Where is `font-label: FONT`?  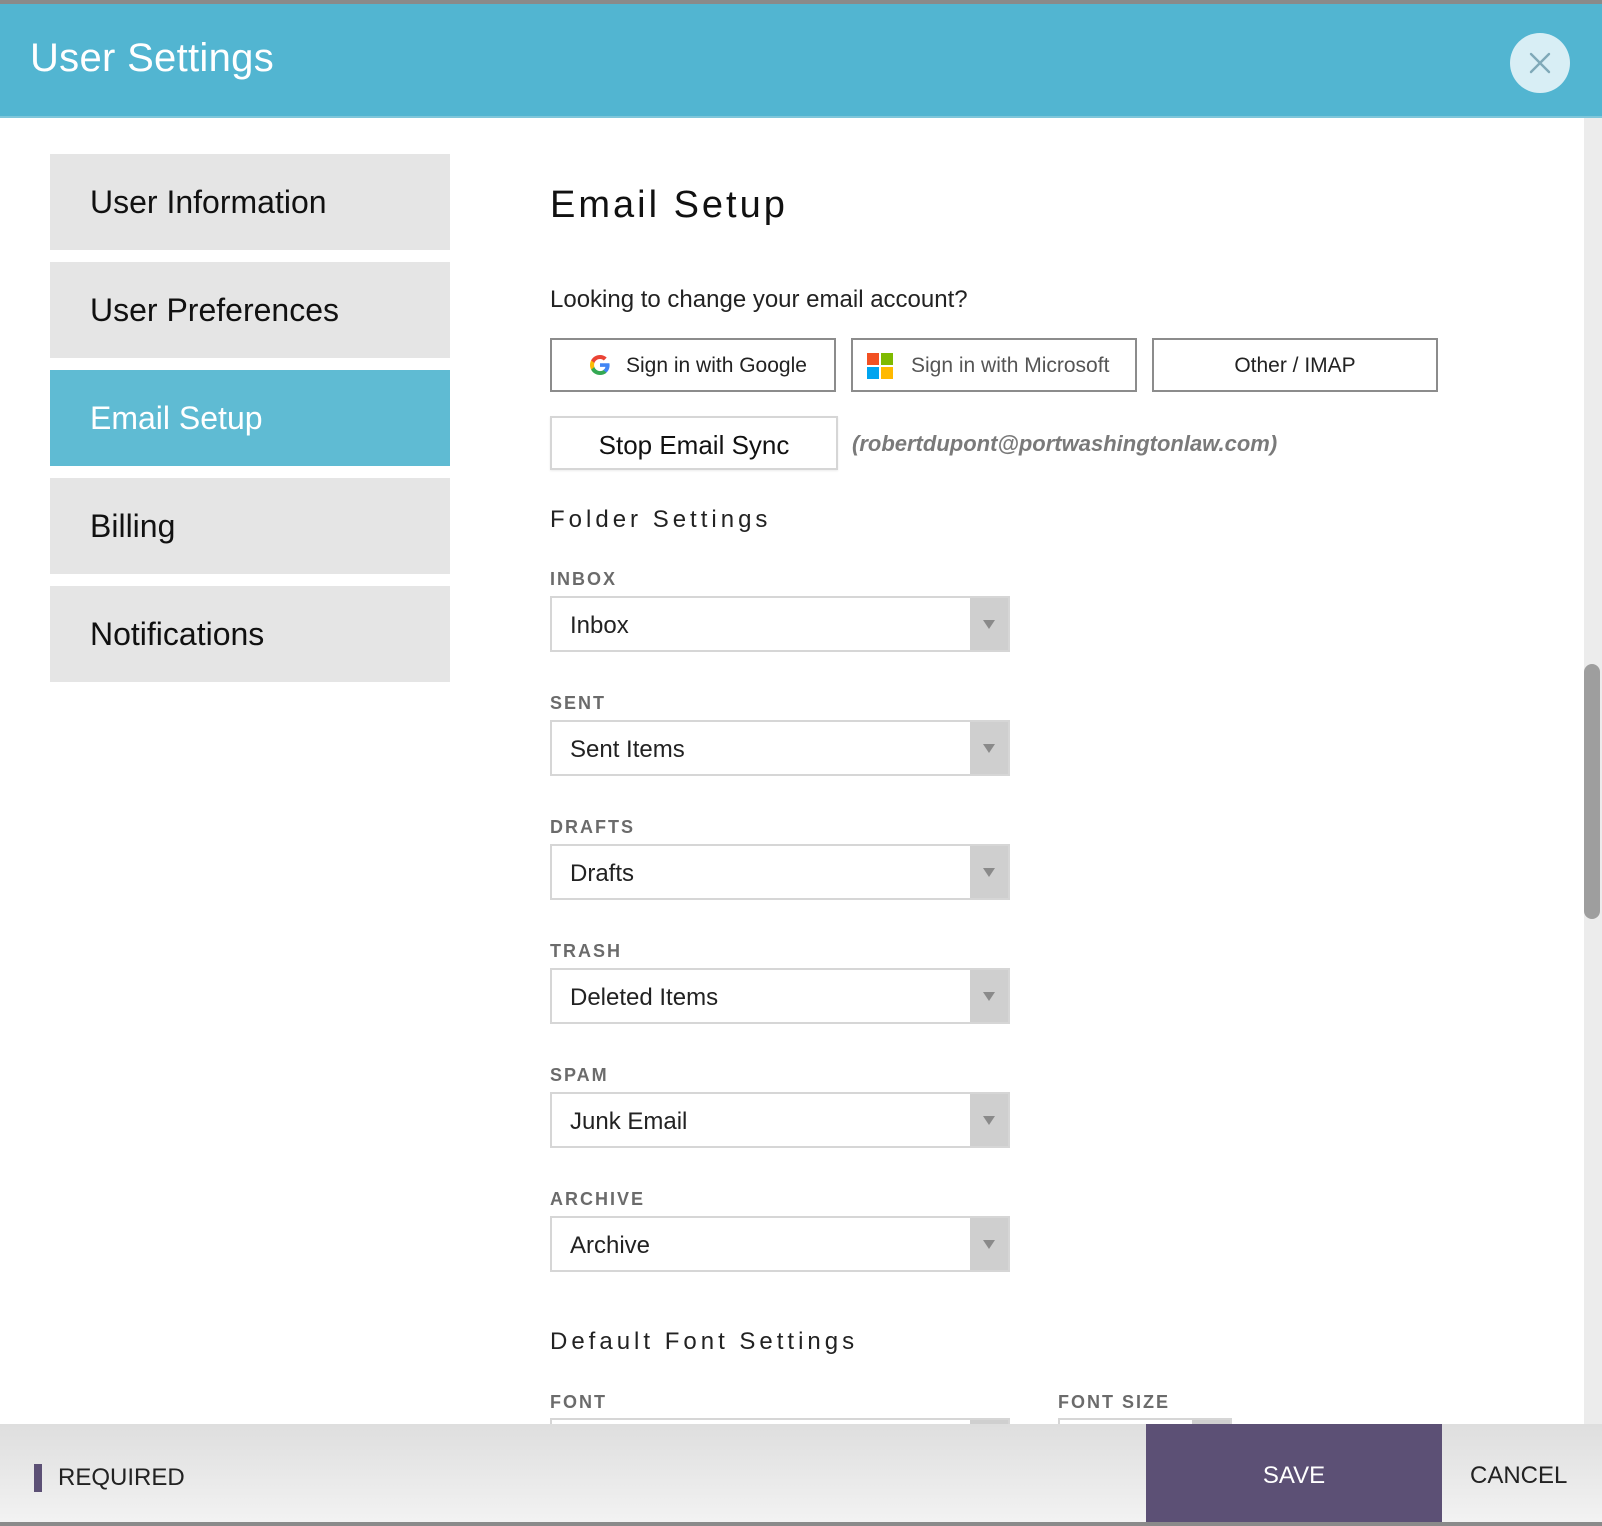 font-label: FONT is located at coordinates (578, 1402).